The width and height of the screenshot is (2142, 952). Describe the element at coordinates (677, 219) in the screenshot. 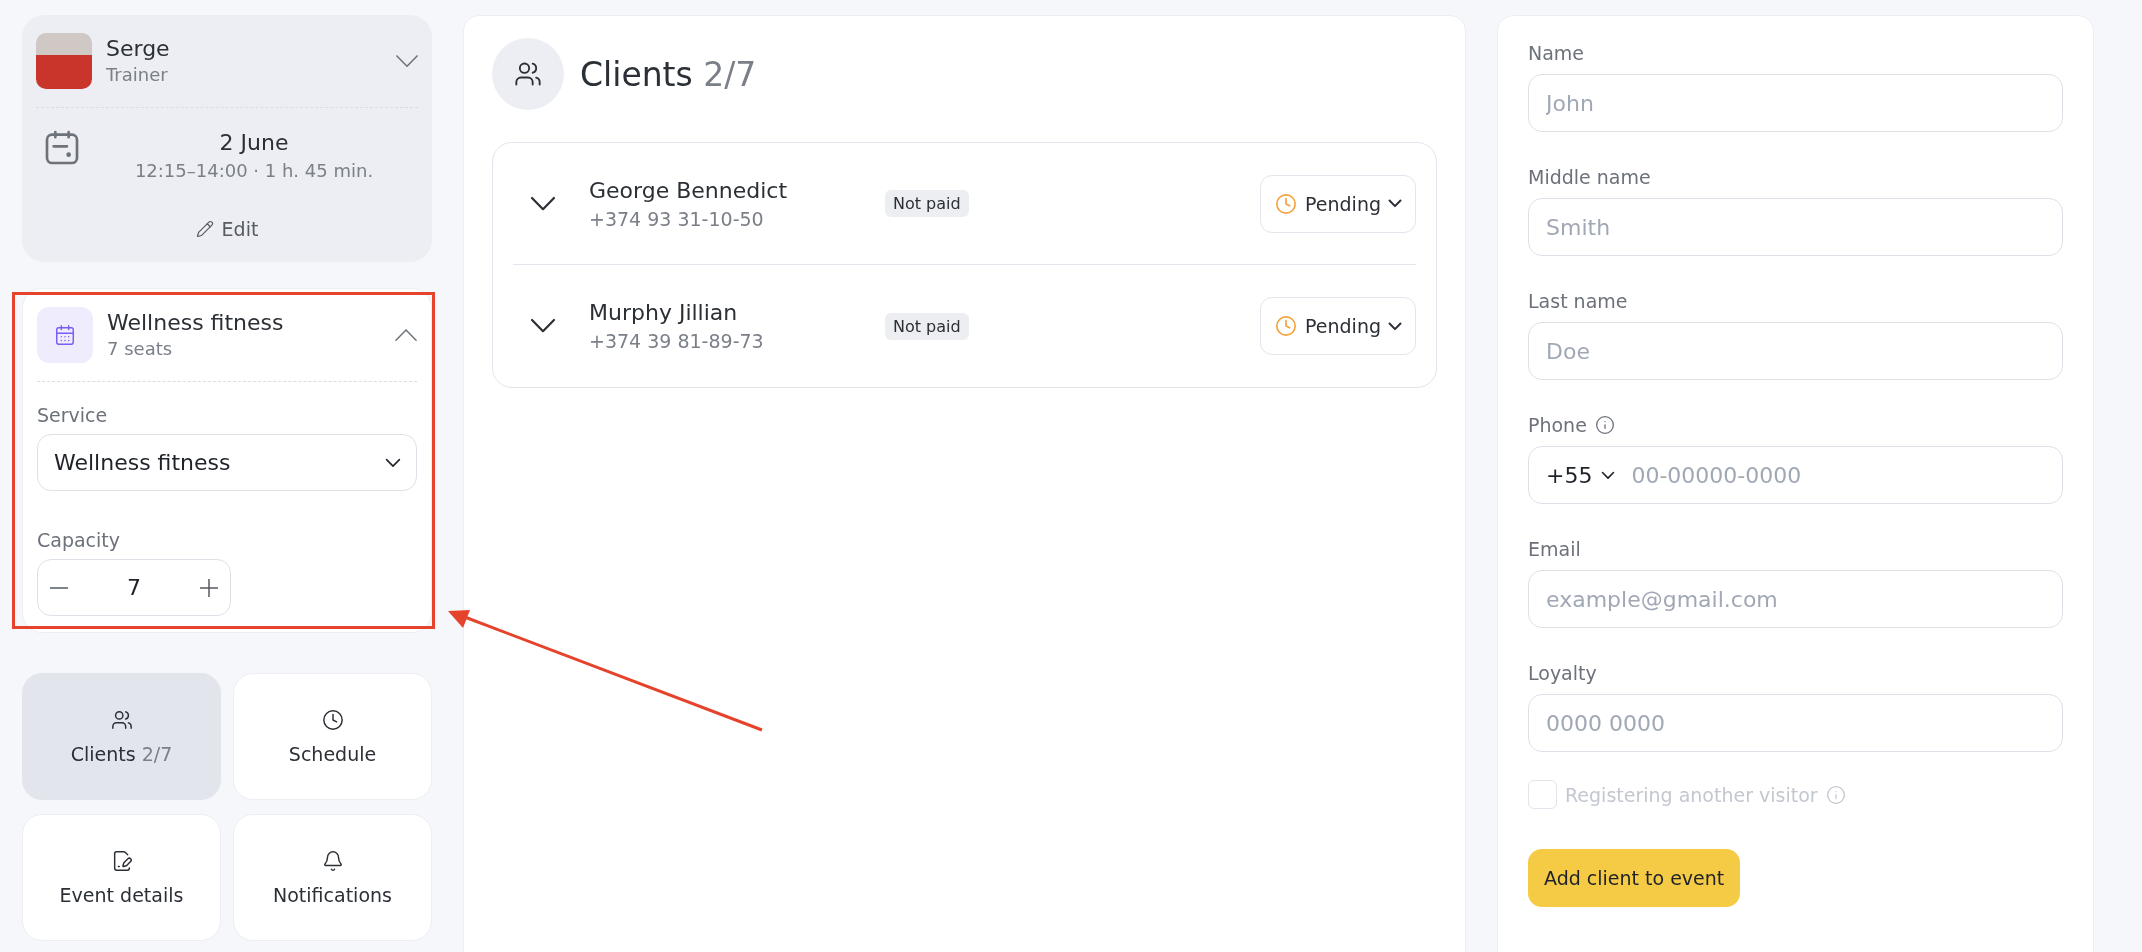

I see `client-phone: +374 93 31-10-50` at that location.